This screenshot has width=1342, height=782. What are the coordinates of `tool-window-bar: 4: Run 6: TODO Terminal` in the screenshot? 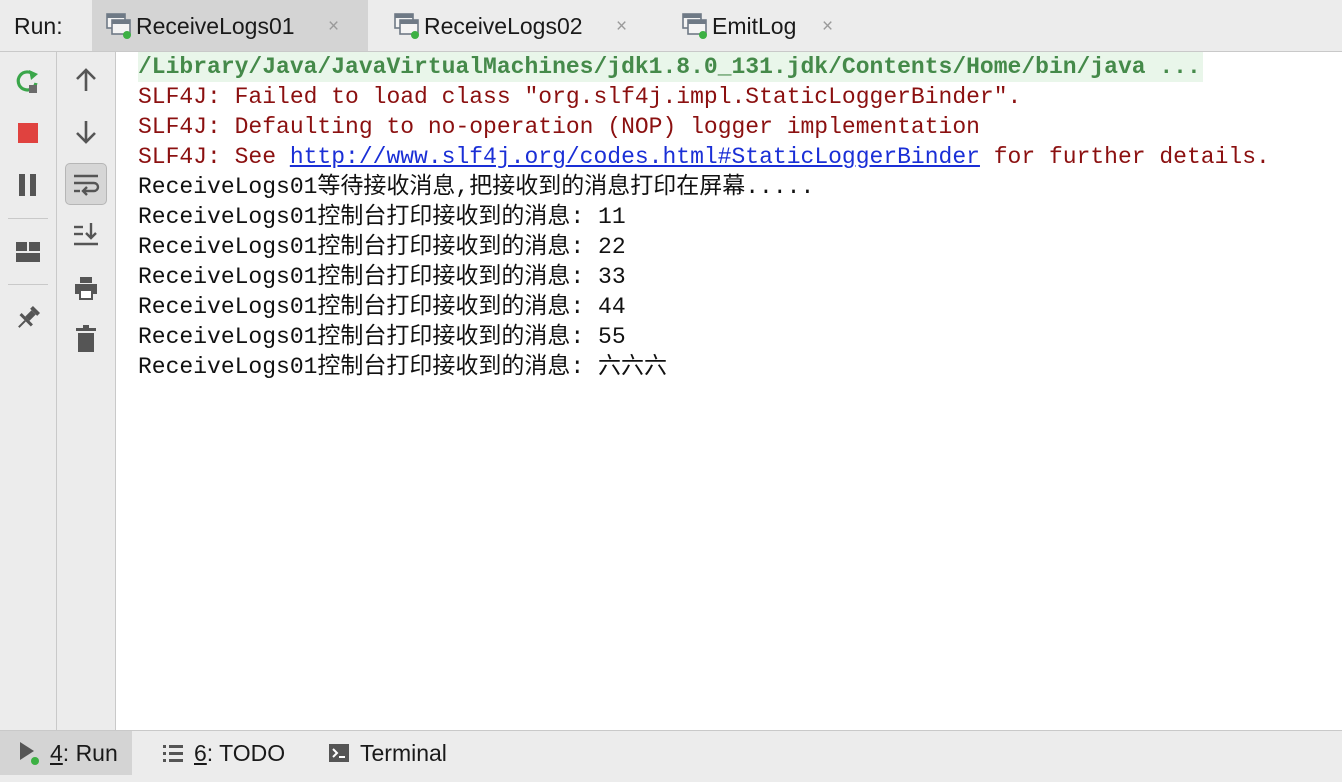 It's located at (671, 756).